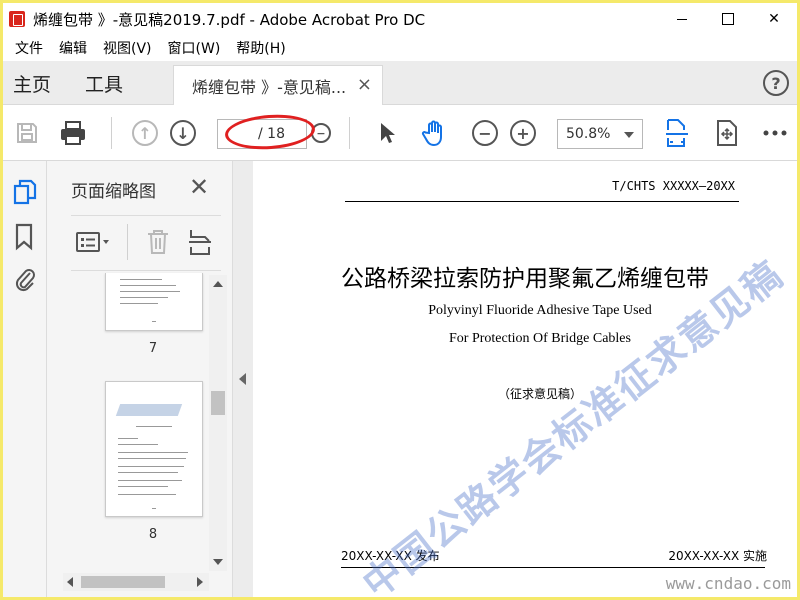 The image size is (800, 600). I want to click on minus-icon: −, so click(485, 133).